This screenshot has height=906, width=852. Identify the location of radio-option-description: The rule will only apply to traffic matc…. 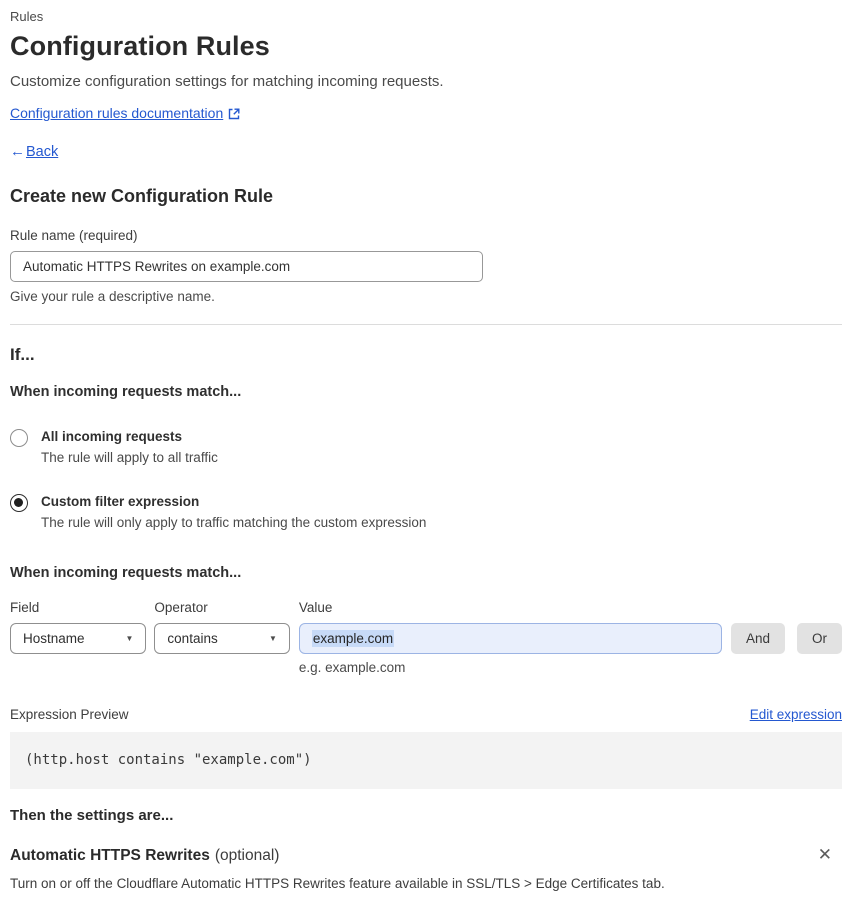
(234, 522).